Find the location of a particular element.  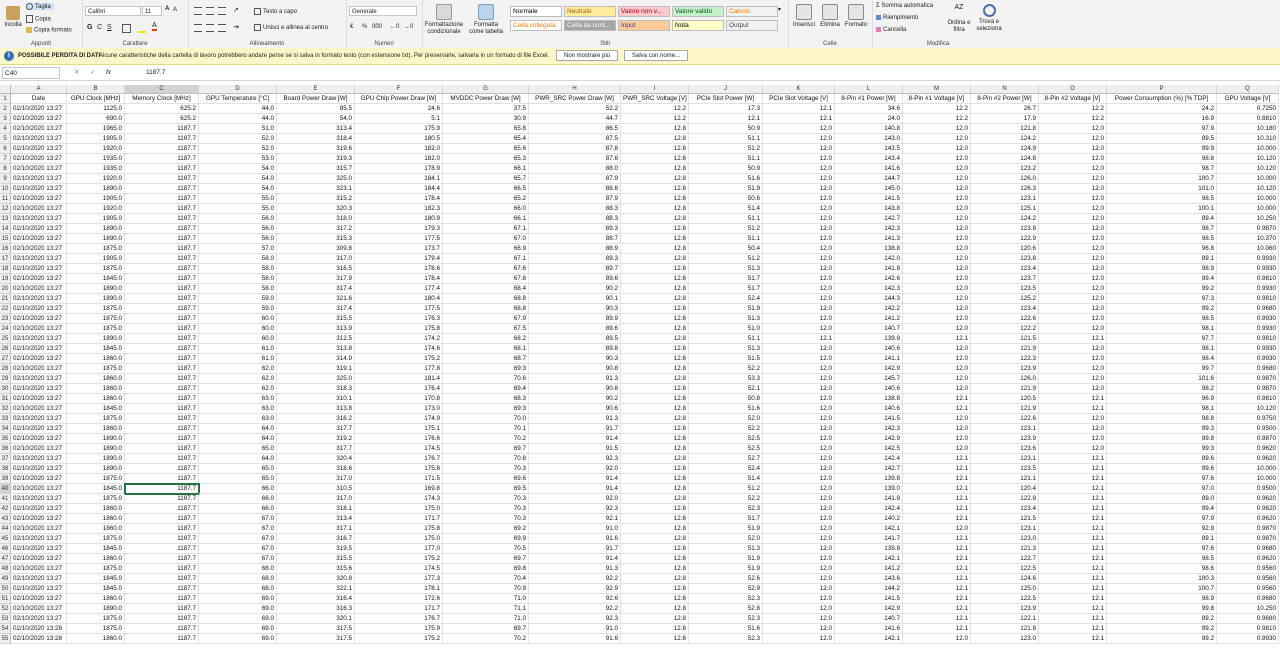

column-header-D: D is located at coordinates (238, 89).